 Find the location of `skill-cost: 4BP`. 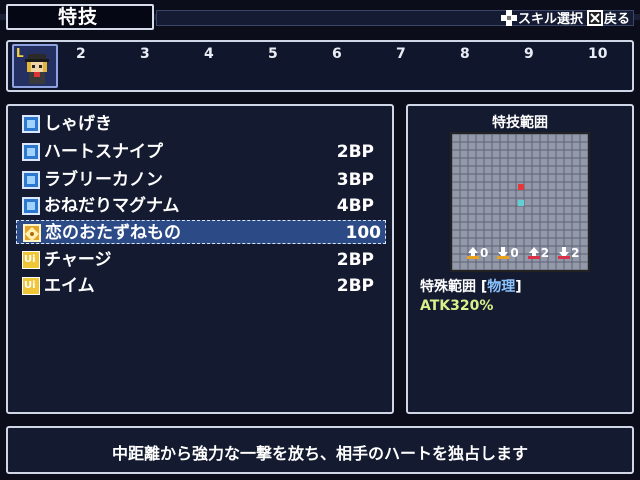

skill-cost: 4BP is located at coordinates (355, 206).